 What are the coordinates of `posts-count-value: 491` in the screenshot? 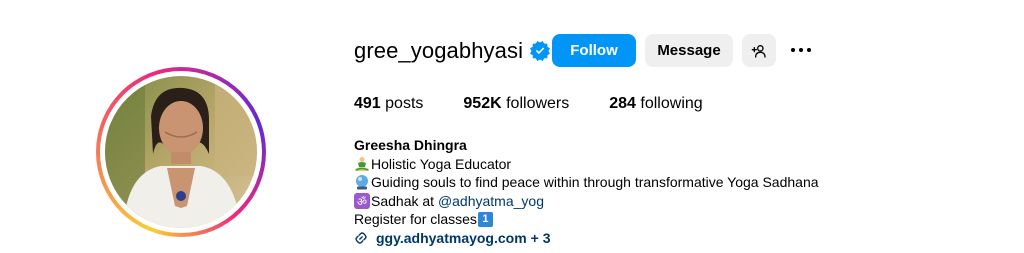 It's located at (367, 103).